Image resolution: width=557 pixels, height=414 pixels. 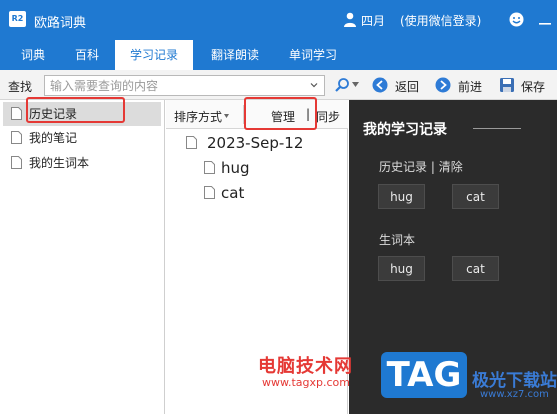 I want to click on watermark-site-name: 极光下载站, so click(x=514, y=381).